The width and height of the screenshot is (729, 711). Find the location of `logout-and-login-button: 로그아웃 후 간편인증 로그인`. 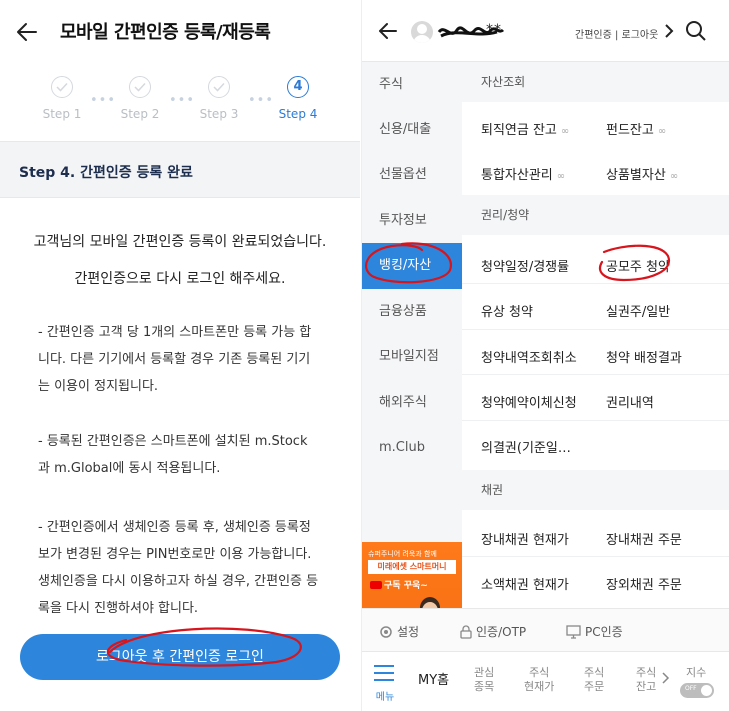

logout-and-login-button: 로그아웃 후 간편인증 로그인 is located at coordinates (180, 657).